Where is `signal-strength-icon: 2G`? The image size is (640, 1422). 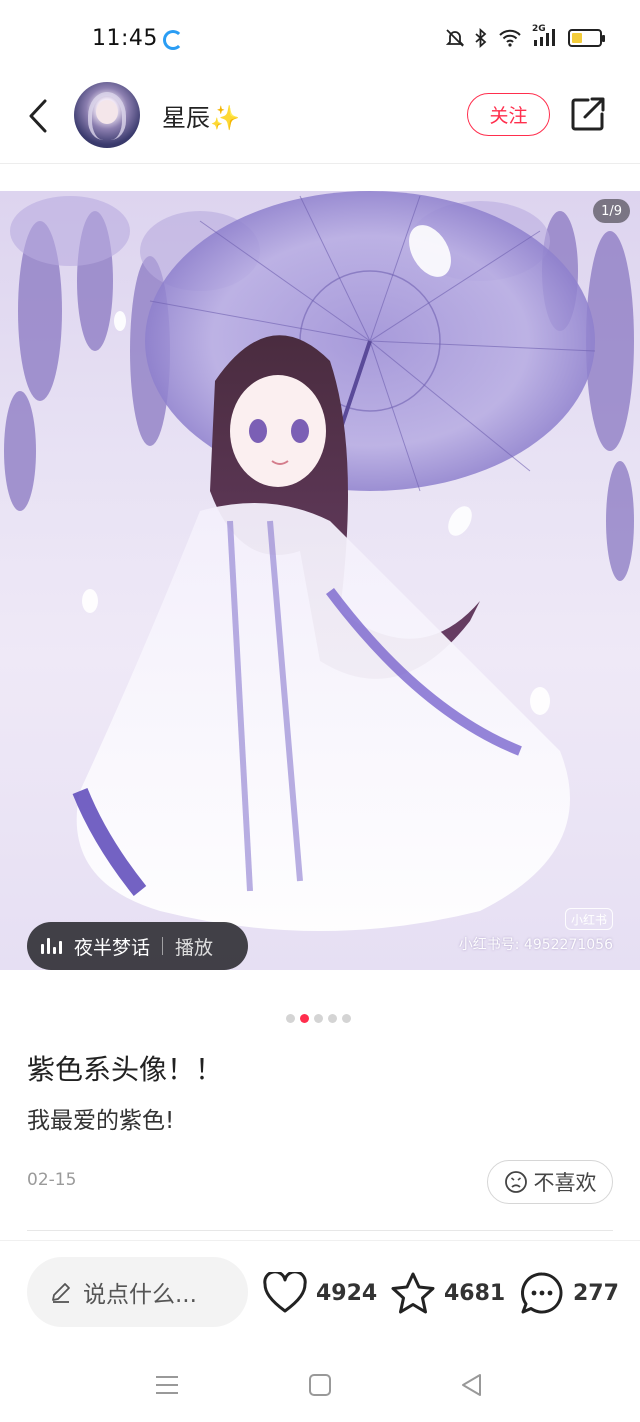
signal-strength-icon: 2G is located at coordinates (545, 36).